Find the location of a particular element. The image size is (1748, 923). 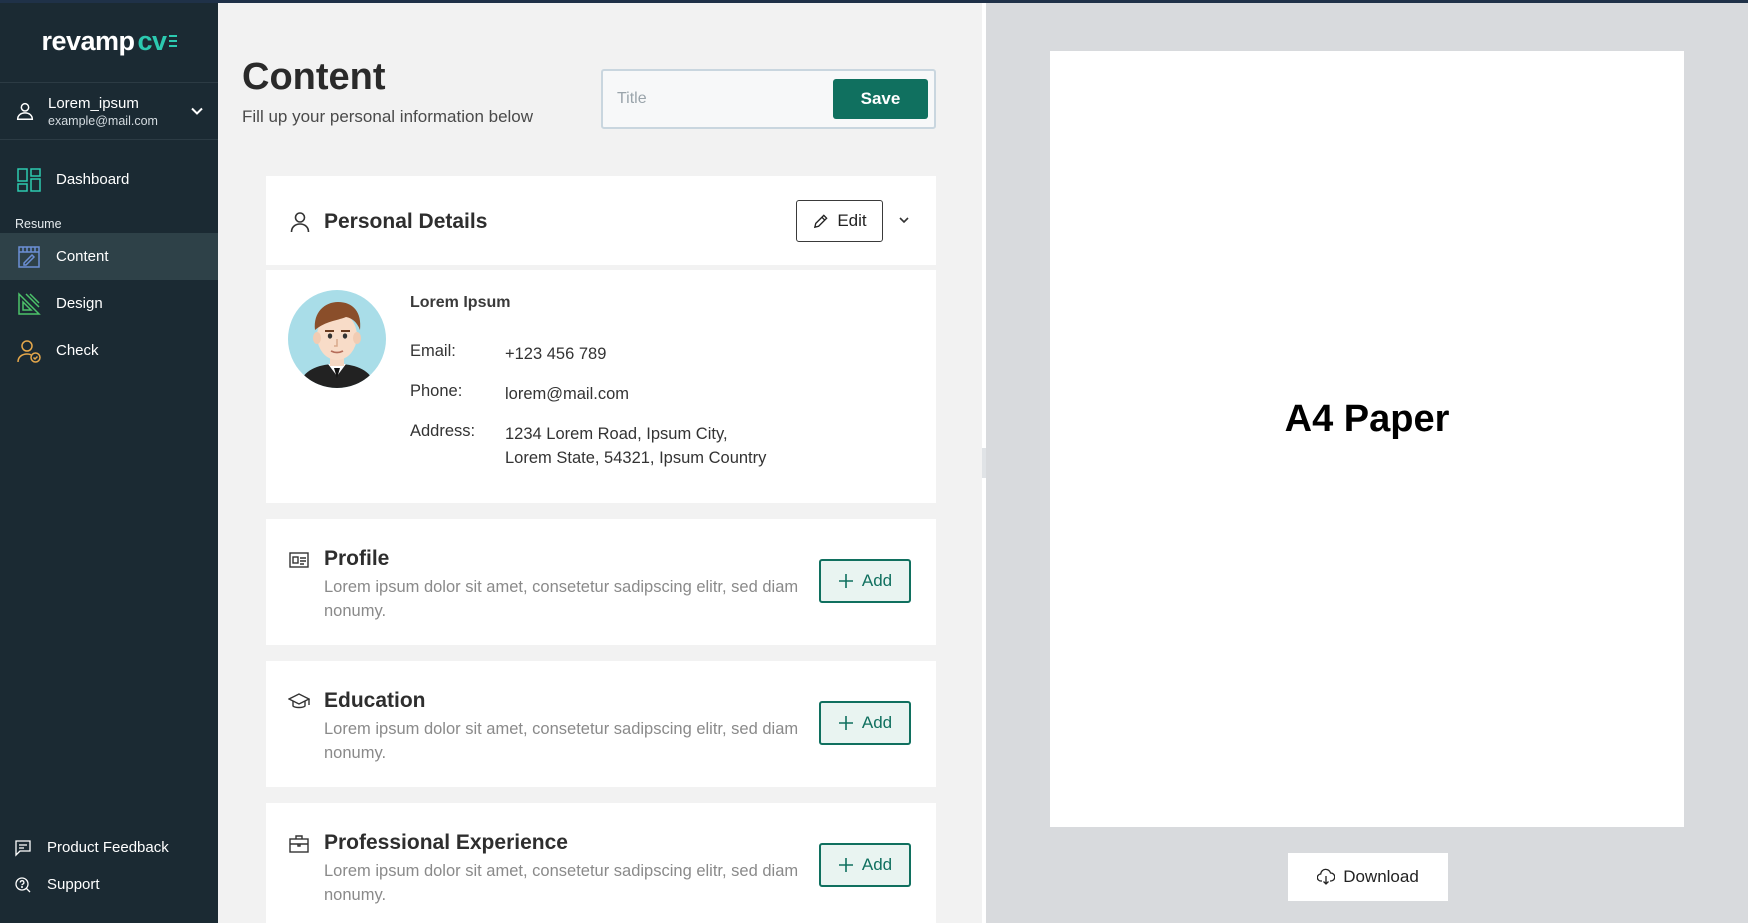

add-education-button: Add is located at coordinates (865, 723).